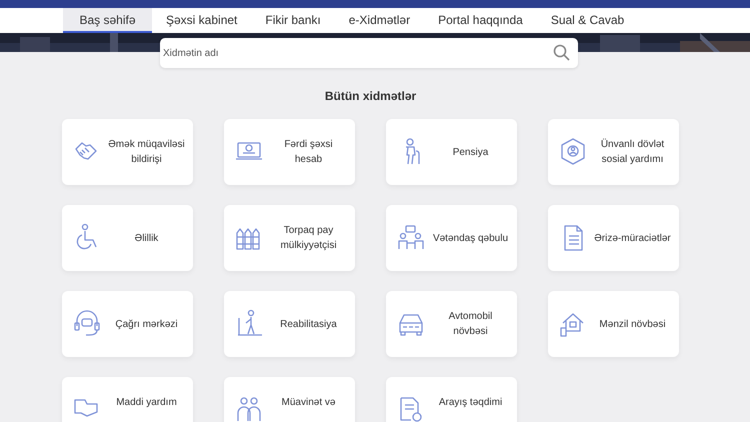 This screenshot has height=422, width=750. Describe the element at coordinates (202, 20) in the screenshot. I see `nav-tab: Şəxsi kabinet` at that location.